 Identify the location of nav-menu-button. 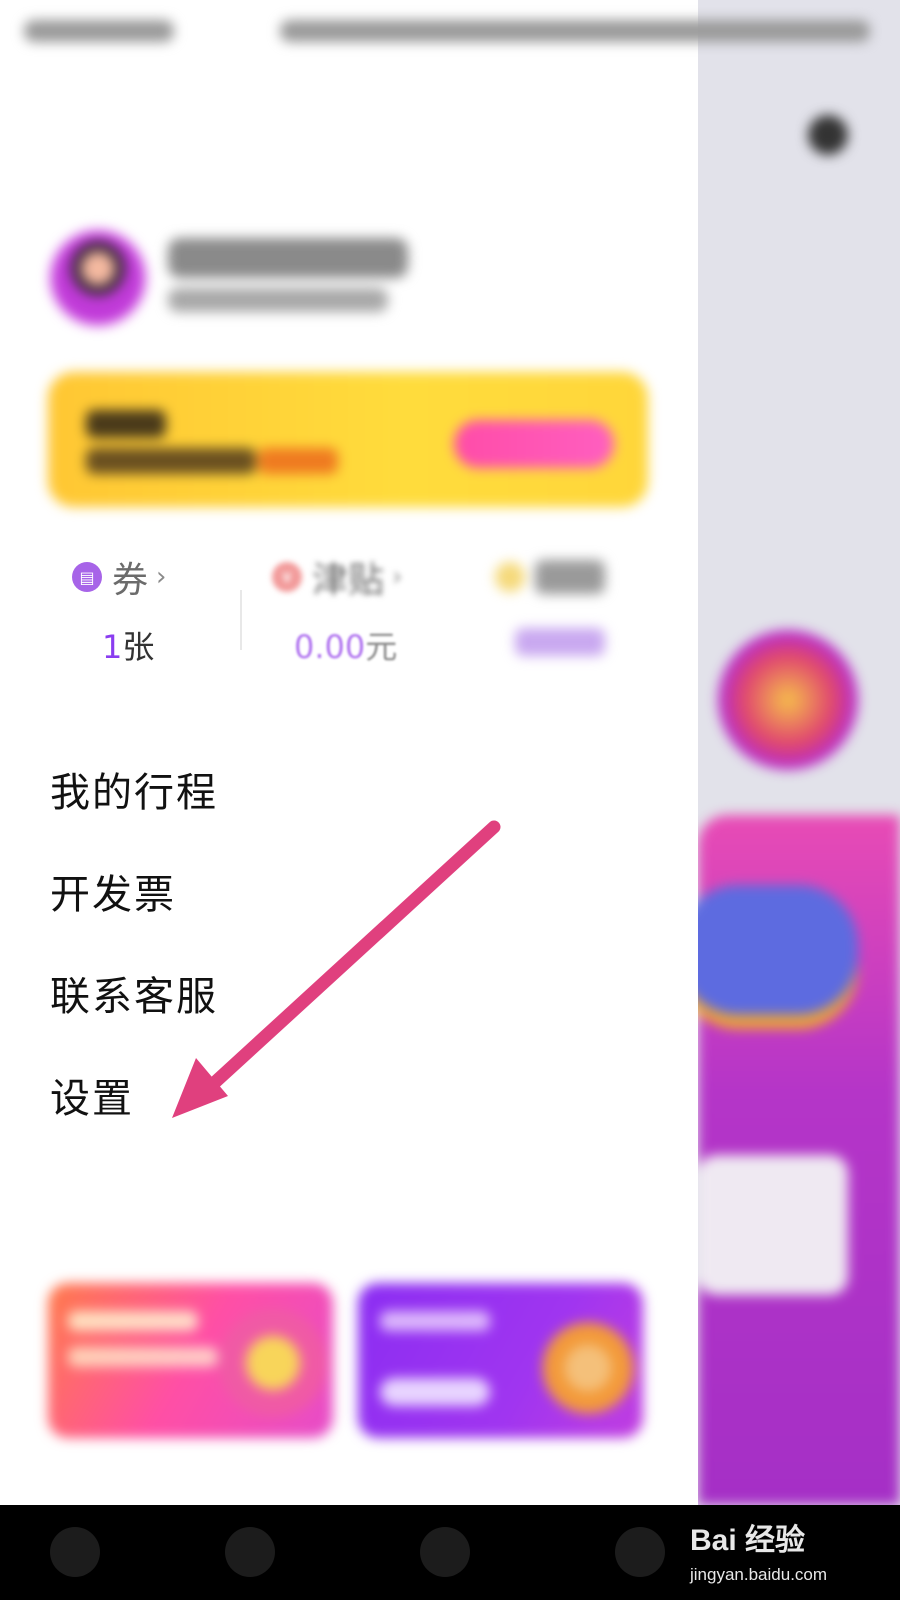
(75, 1552).